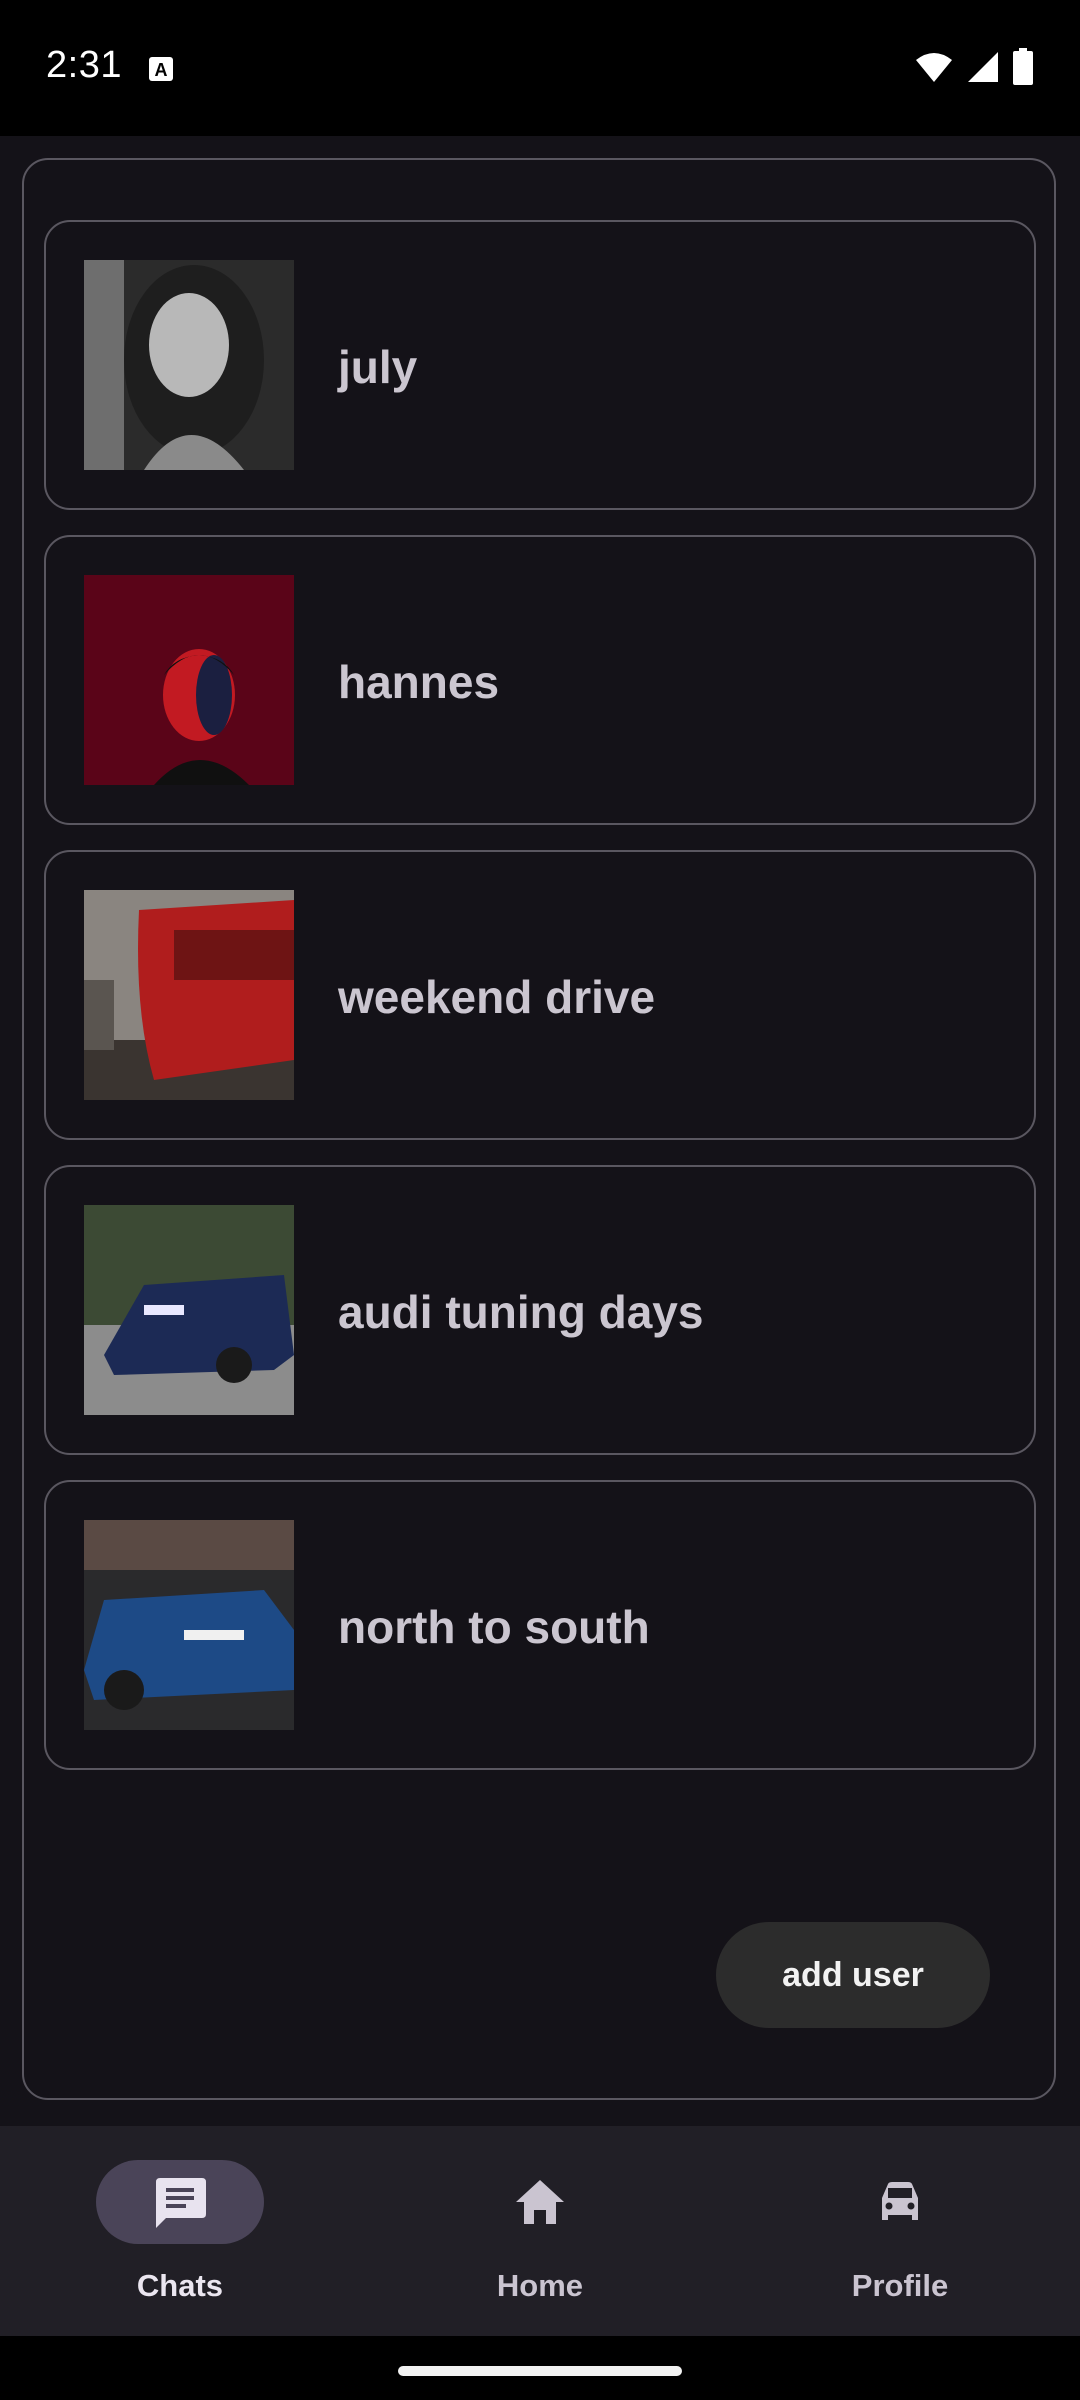 The width and height of the screenshot is (1080, 2400). Describe the element at coordinates (497, 997) in the screenshot. I see `chat-label: weekend drive` at that location.